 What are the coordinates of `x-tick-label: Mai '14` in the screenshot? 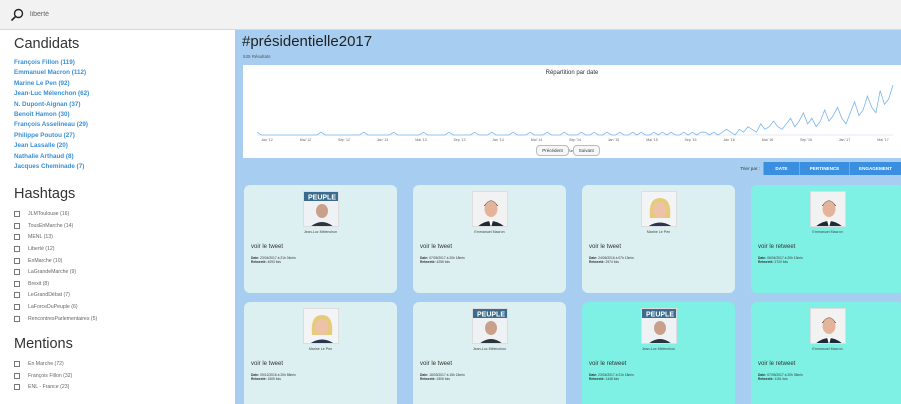 It's located at (536, 140).